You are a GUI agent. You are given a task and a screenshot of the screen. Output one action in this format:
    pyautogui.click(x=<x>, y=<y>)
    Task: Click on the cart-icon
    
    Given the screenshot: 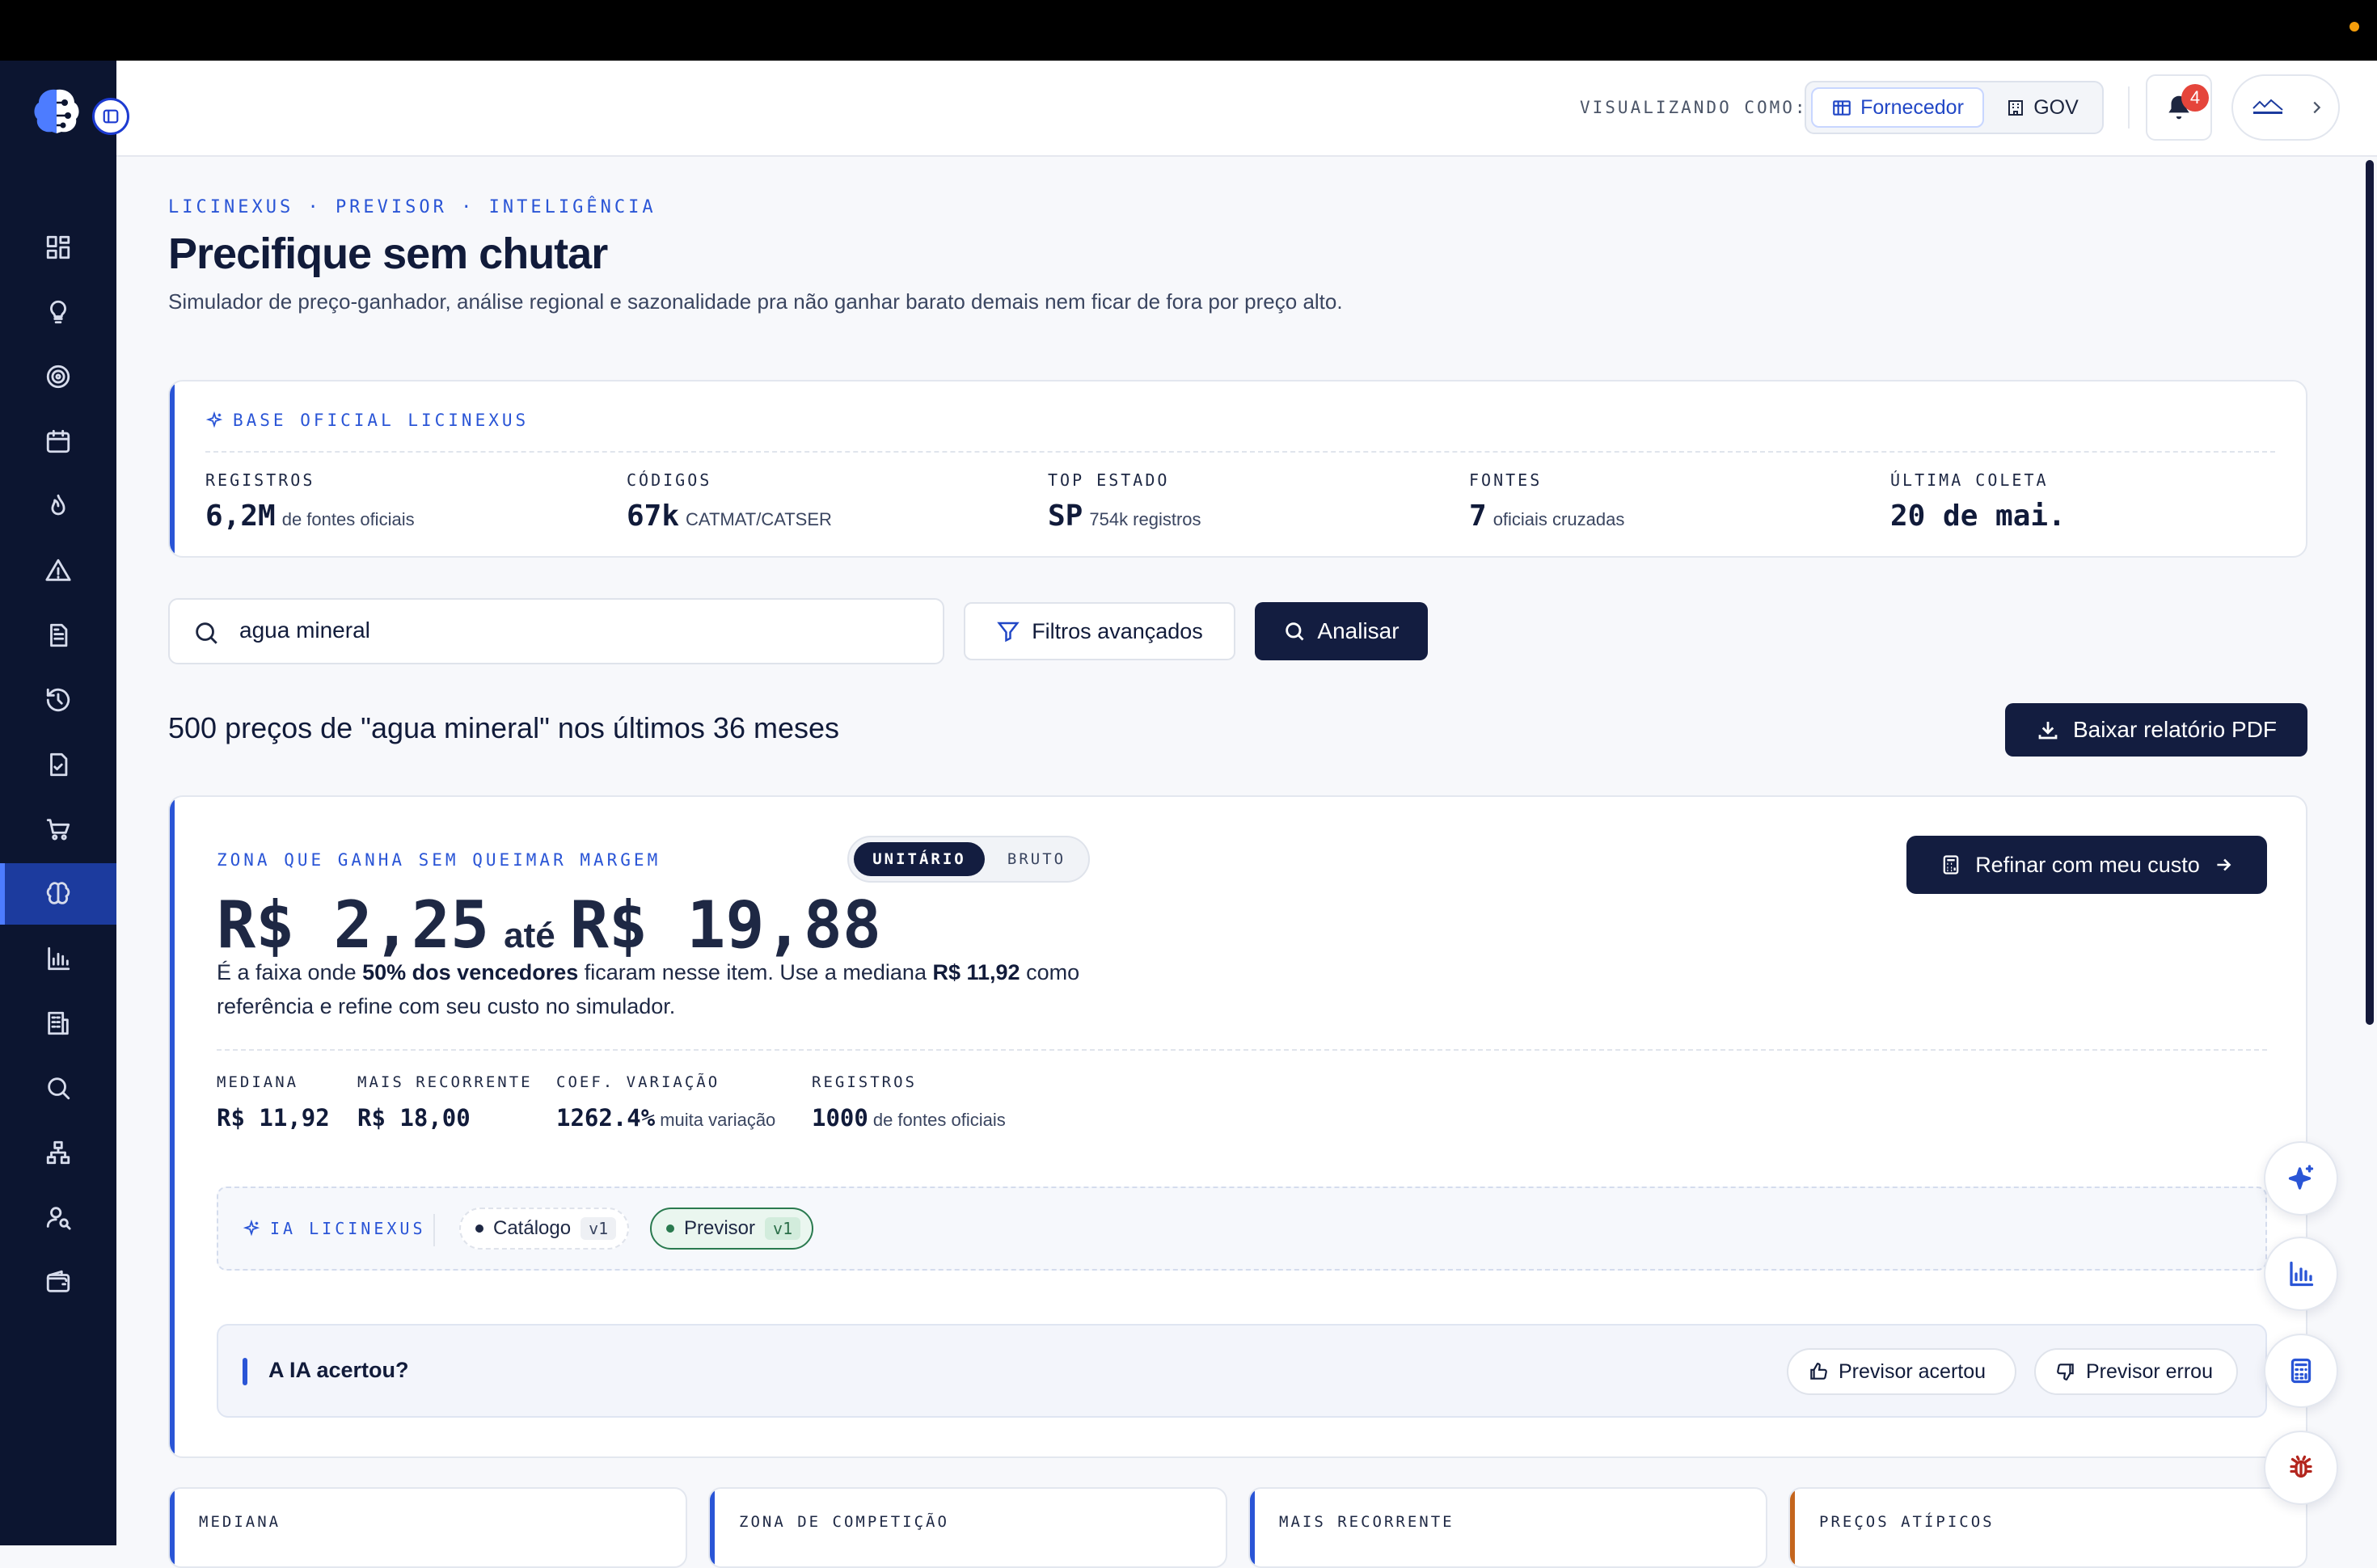 What is the action you would take?
    pyautogui.click(x=58, y=830)
    